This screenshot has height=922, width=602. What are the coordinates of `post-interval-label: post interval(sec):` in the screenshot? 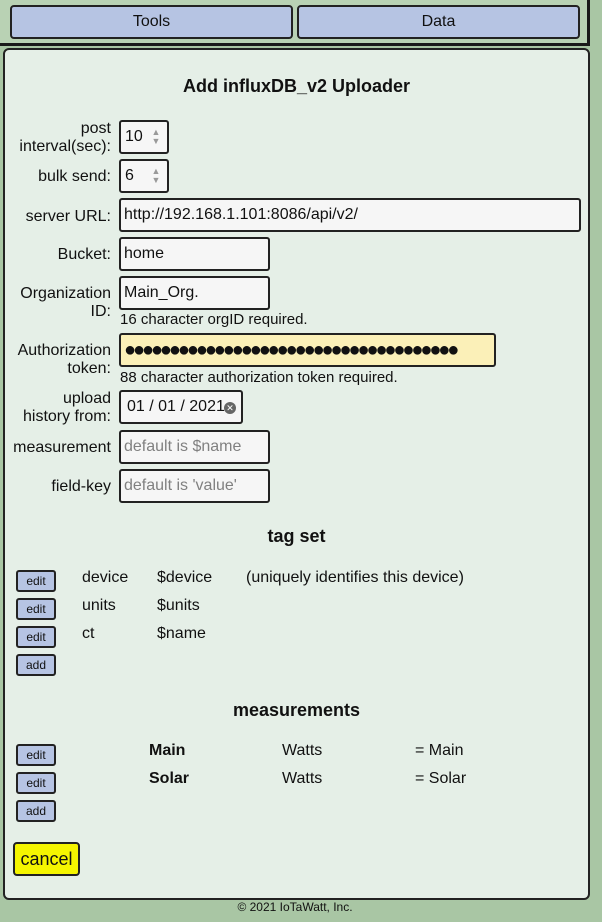 It's located at (65, 137).